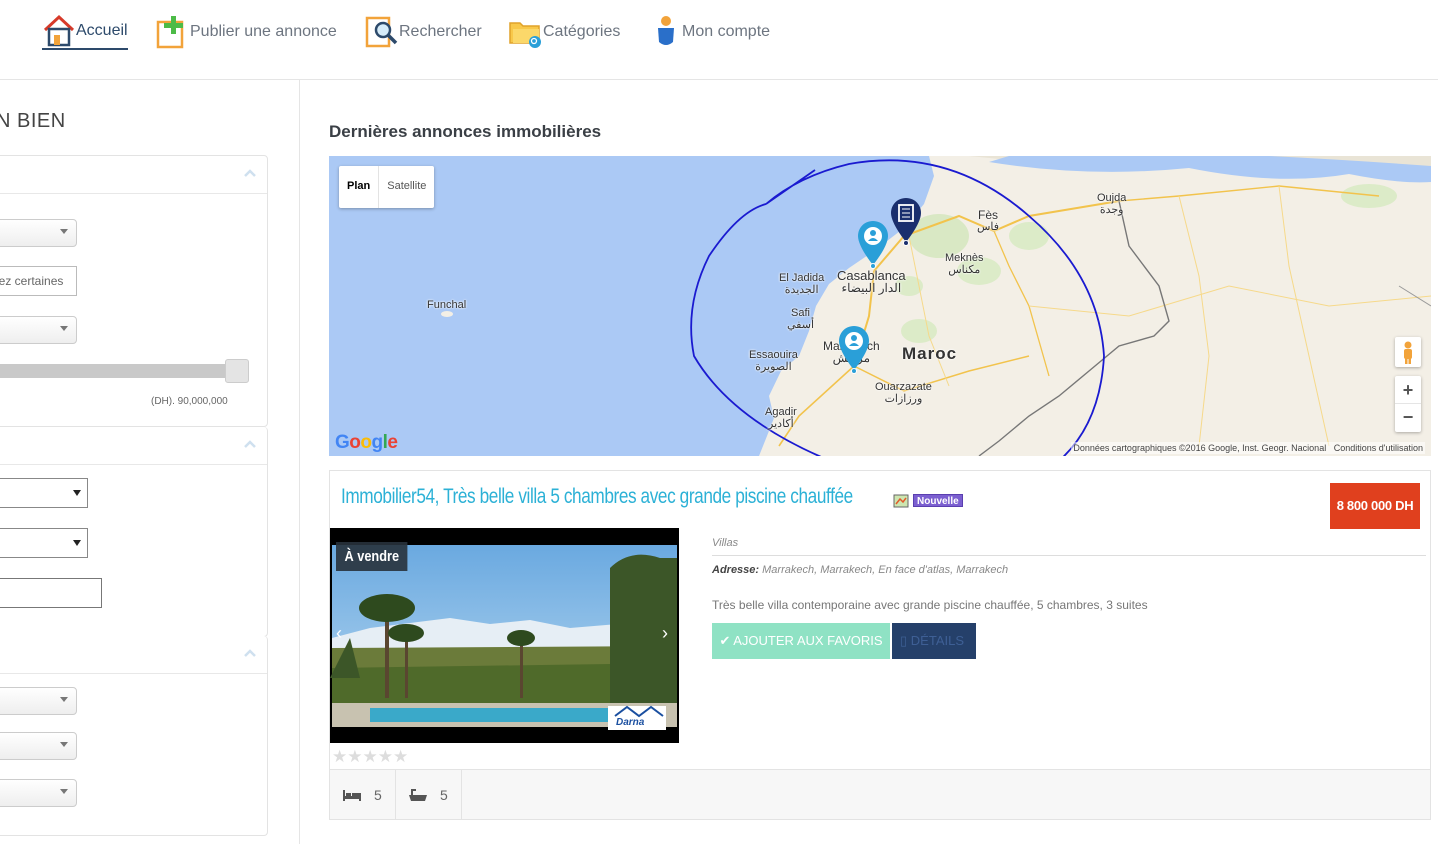 The height and width of the screenshot is (844, 1438). What do you see at coordinates (871, 281) in the screenshot?
I see `city-casablanca: Casablanca الدار البيضاء` at bounding box center [871, 281].